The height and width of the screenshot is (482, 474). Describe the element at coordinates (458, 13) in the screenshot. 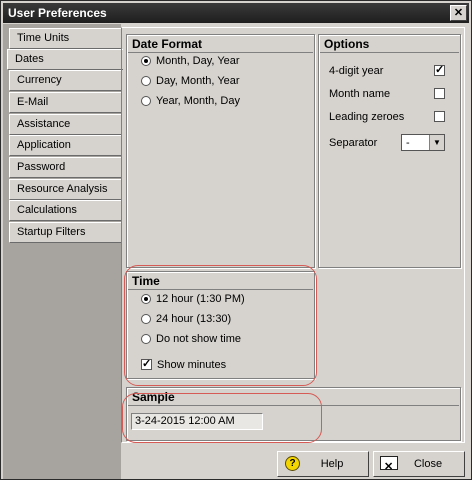

I see `window-close-icon: ✕` at that location.